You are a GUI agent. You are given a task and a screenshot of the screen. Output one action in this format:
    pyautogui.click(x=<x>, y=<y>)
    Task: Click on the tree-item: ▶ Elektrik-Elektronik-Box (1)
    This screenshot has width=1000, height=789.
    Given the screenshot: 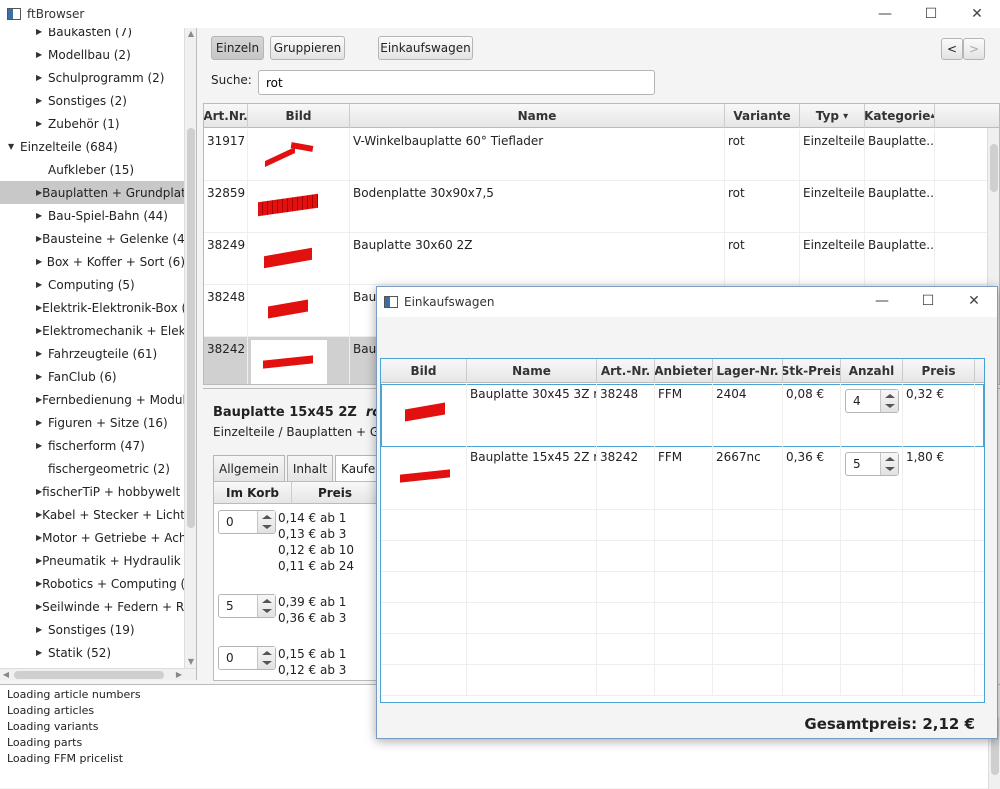 What is the action you would take?
    pyautogui.click(x=92, y=307)
    